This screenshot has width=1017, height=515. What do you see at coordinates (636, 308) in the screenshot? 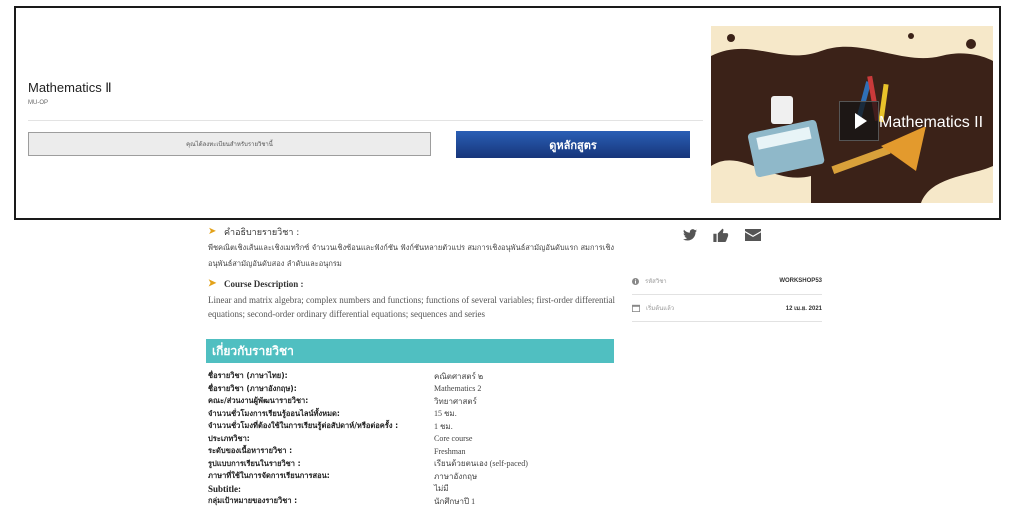
I see `calendar-icon` at bounding box center [636, 308].